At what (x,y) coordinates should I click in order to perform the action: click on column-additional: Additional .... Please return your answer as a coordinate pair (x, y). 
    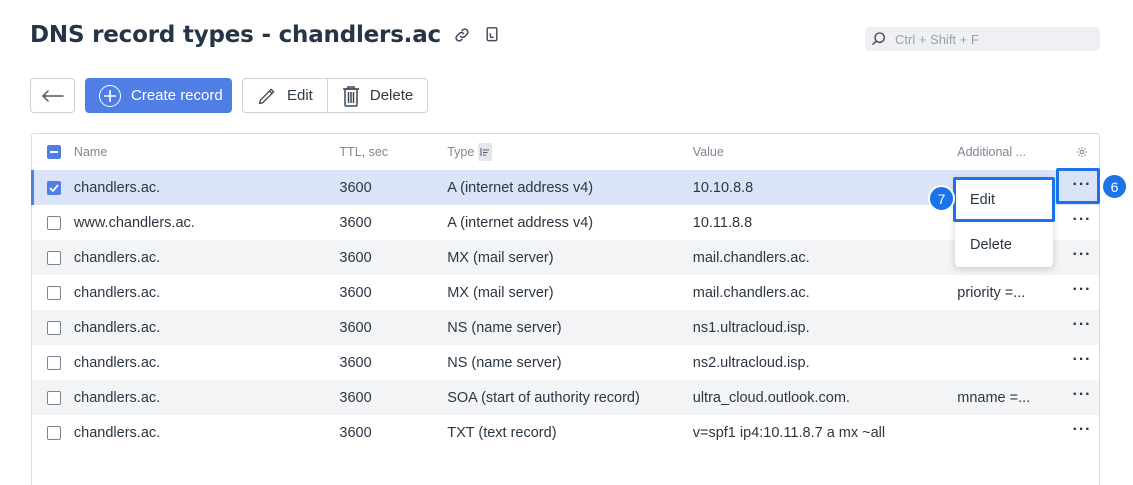
    Looking at the image, I should click on (1011, 152).